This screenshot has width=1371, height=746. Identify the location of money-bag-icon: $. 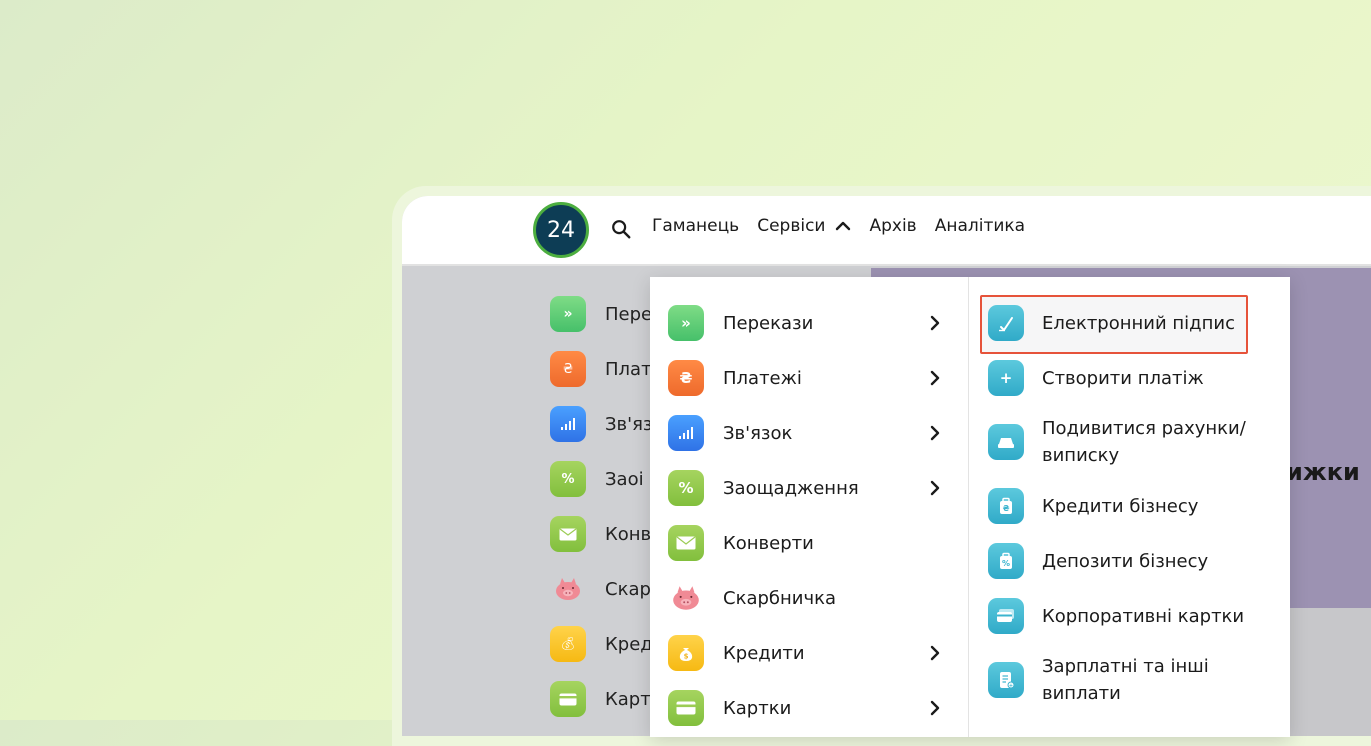
(686, 653).